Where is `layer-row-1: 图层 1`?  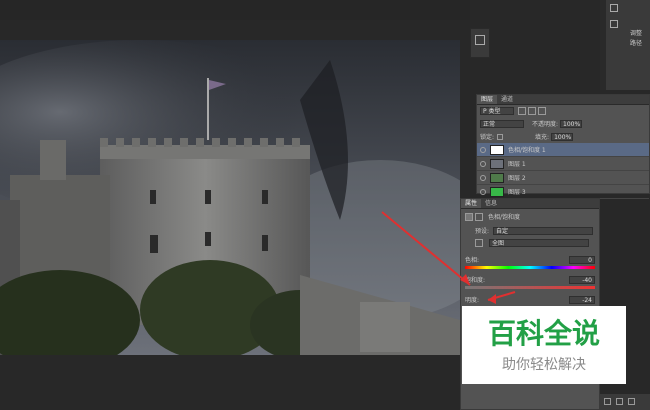 layer-row-1: 图层 1 is located at coordinates (563, 164).